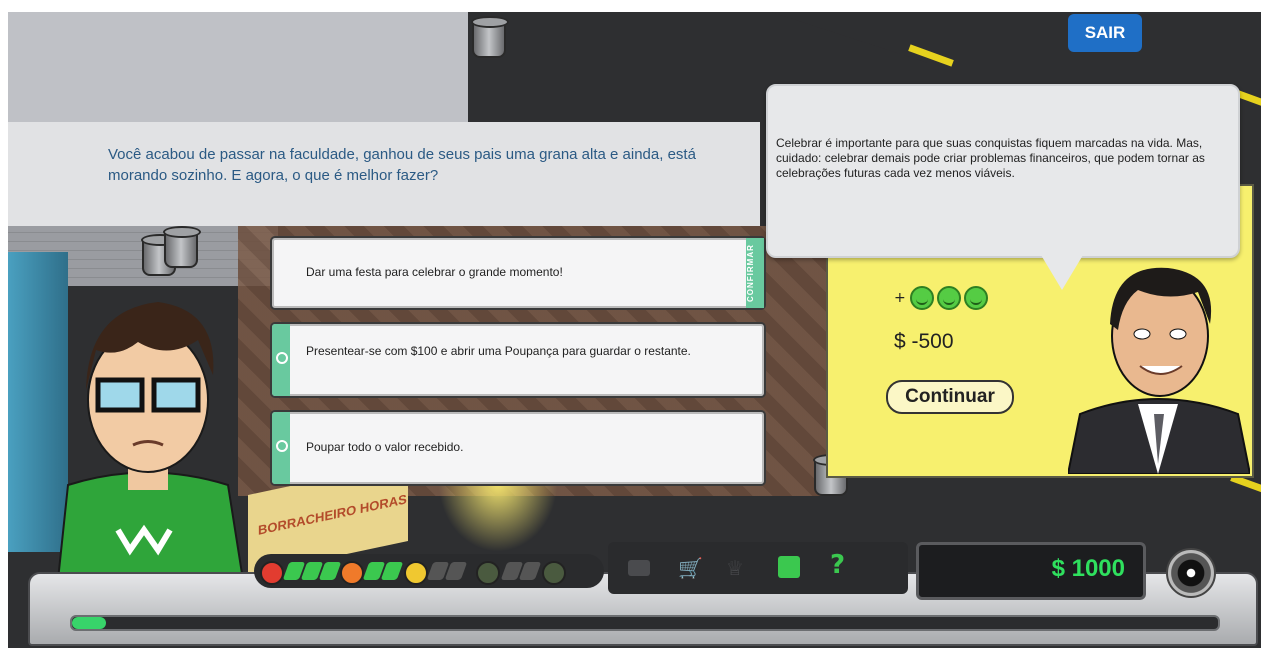 The height and width of the screenshot is (655, 1261). What do you see at coordinates (1105, 33) in the screenshot?
I see `exit-button: SAIR` at bounding box center [1105, 33].